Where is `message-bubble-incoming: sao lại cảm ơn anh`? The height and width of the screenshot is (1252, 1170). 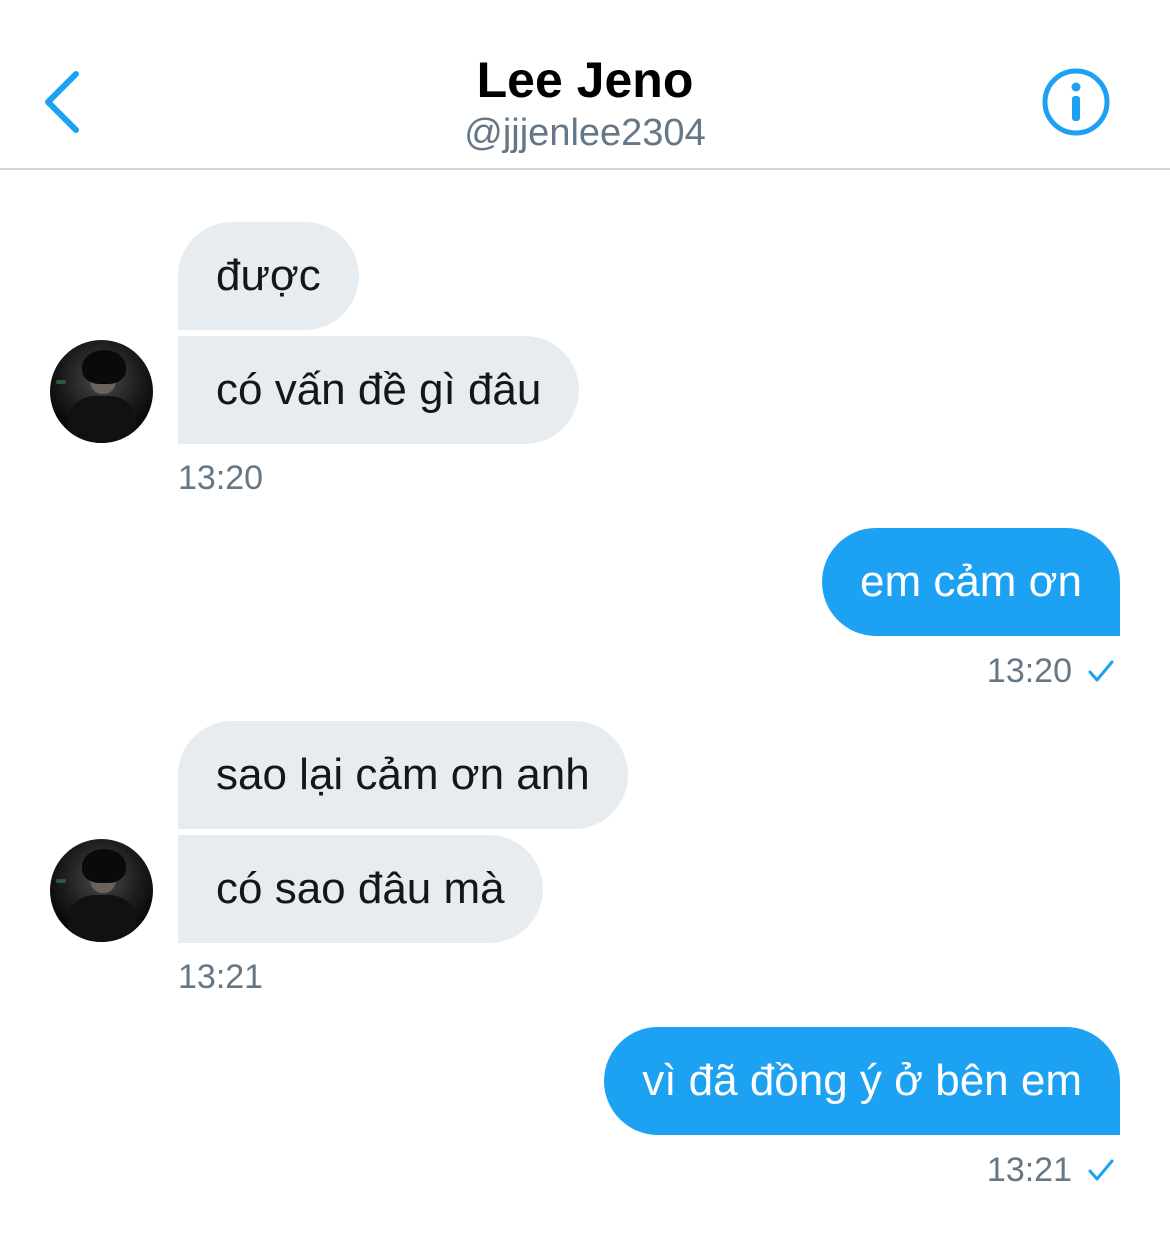 message-bubble-incoming: sao lại cảm ơn anh is located at coordinates (403, 775).